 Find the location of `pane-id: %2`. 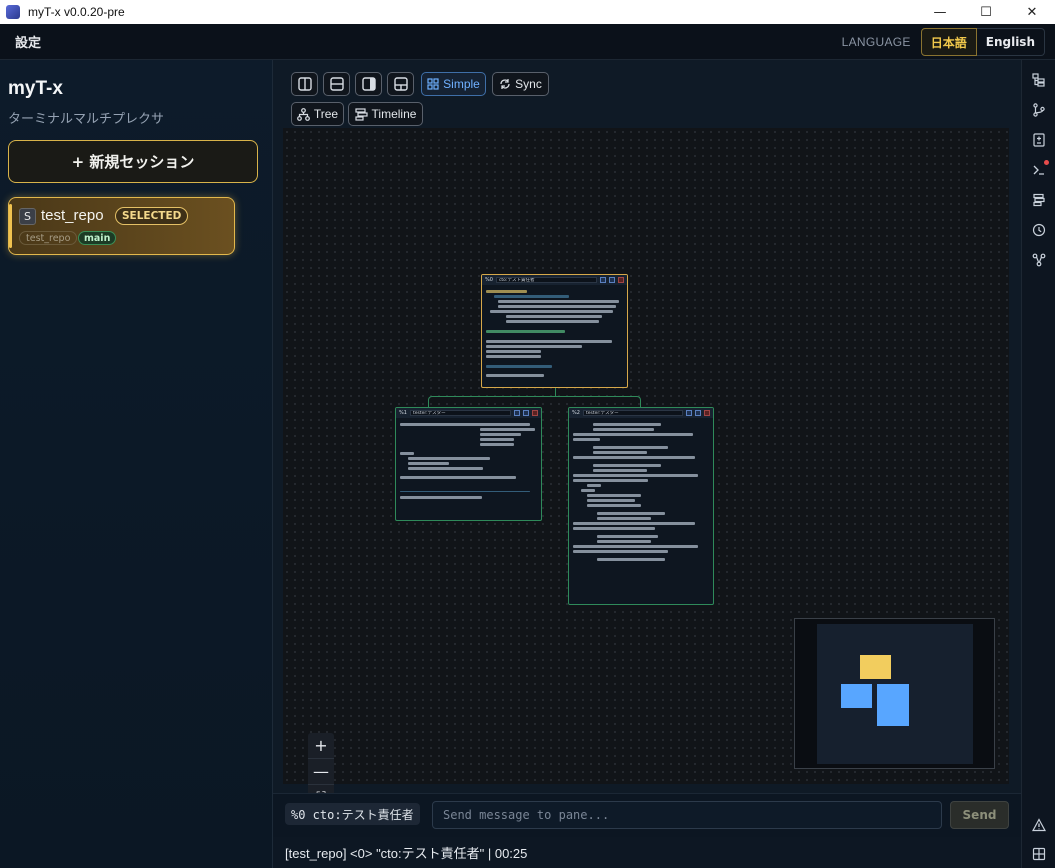

pane-id: %2 is located at coordinates (576, 413).